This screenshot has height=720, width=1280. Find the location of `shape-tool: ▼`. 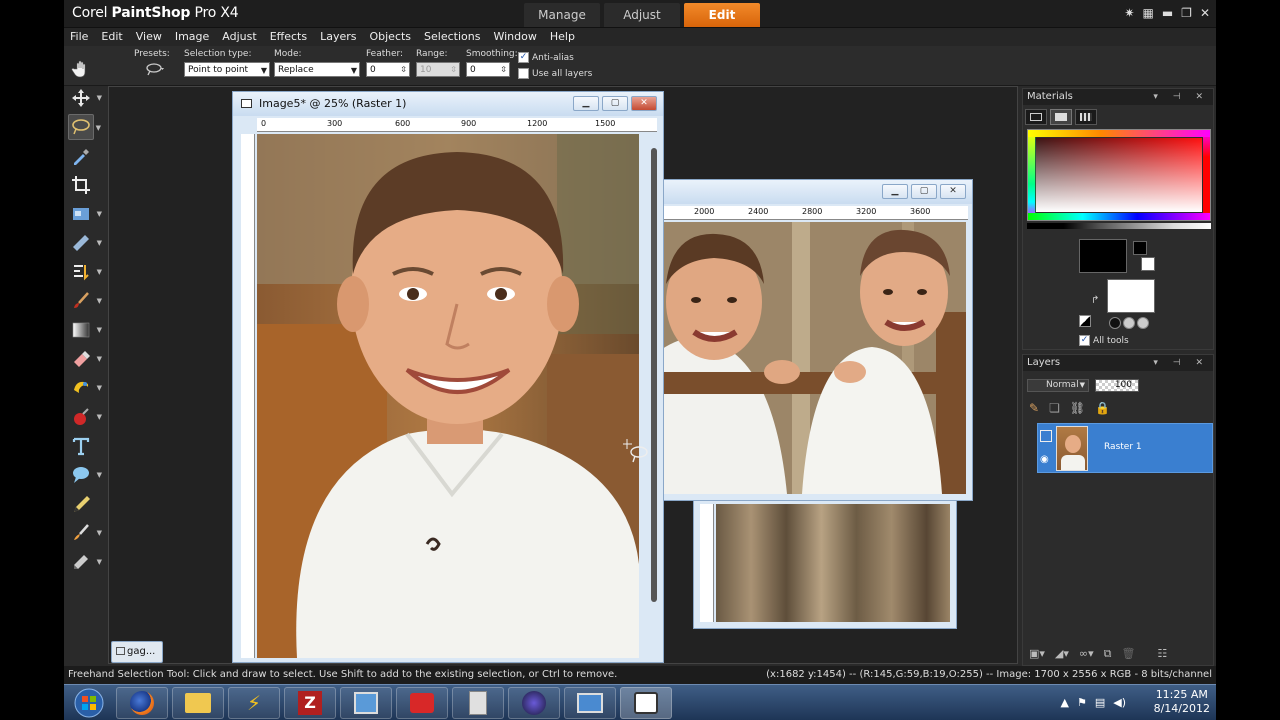

shape-tool: ▼ is located at coordinates (85, 475).